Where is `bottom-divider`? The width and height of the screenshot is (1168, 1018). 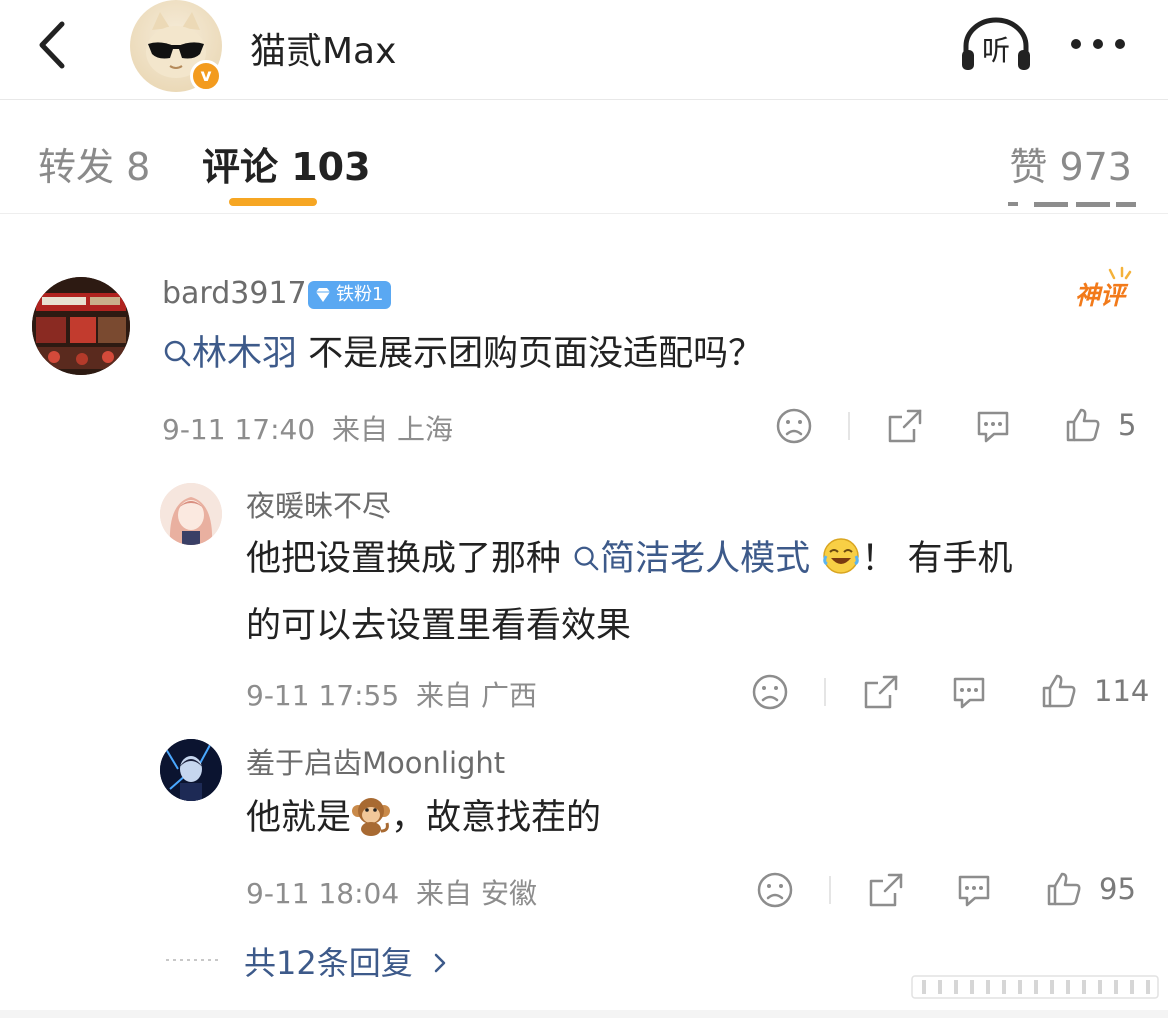 bottom-divider is located at coordinates (584, 1014).